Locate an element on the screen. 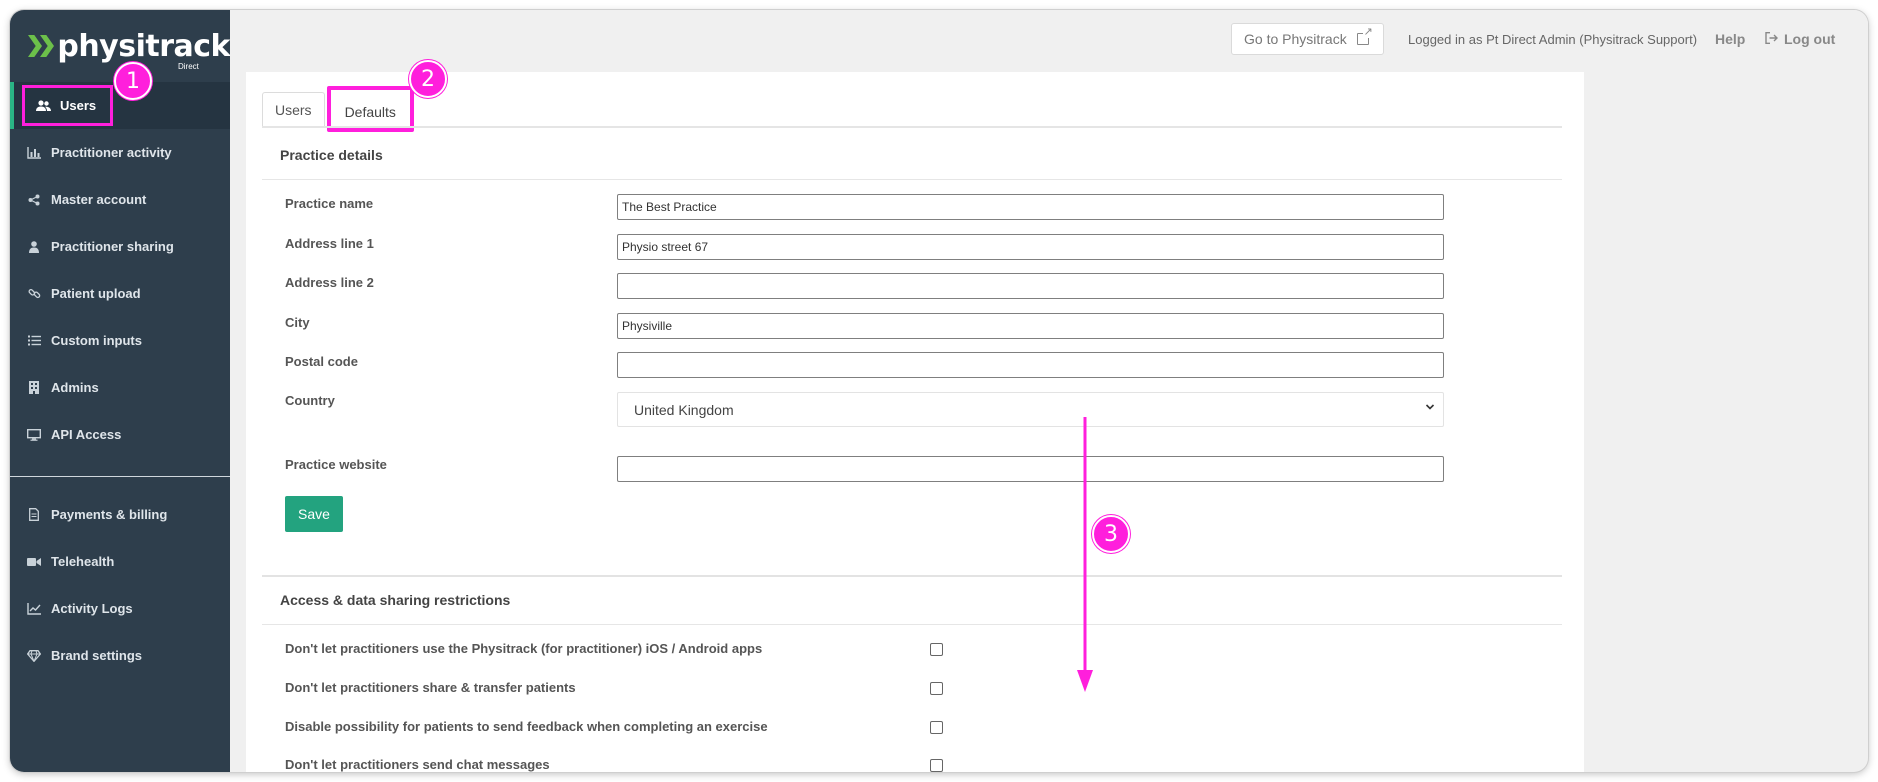  logout-icon is located at coordinates (1771, 39).